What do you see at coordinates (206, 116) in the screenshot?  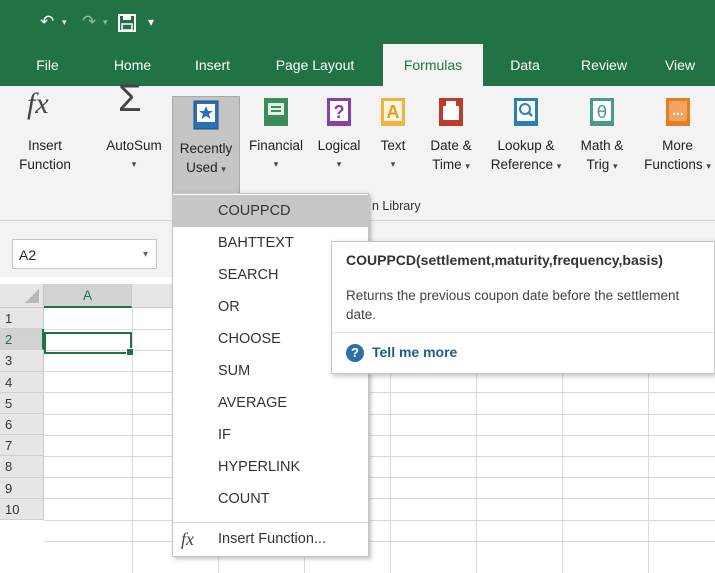 I see `star-book-icon` at bounding box center [206, 116].